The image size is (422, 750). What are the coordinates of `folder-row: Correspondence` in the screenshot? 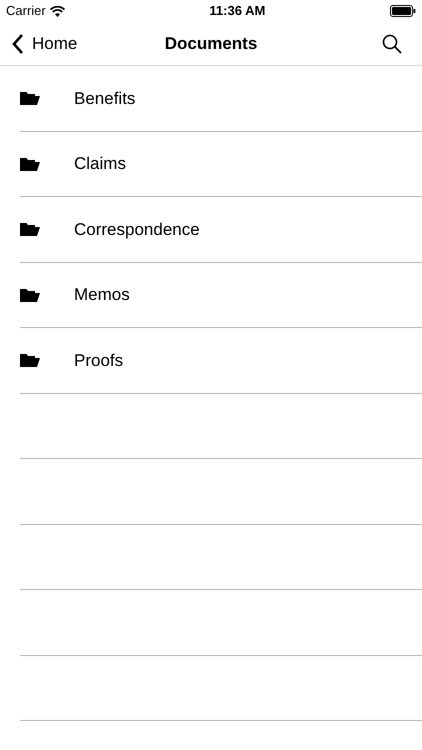 It's located at (221, 229).